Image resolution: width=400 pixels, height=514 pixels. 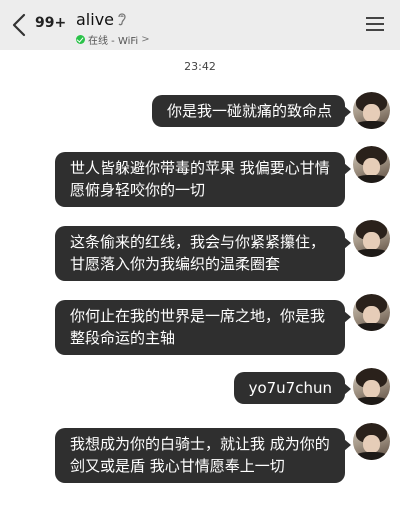 What do you see at coordinates (95, 19) in the screenshot?
I see `contact-name: alive` at bounding box center [95, 19].